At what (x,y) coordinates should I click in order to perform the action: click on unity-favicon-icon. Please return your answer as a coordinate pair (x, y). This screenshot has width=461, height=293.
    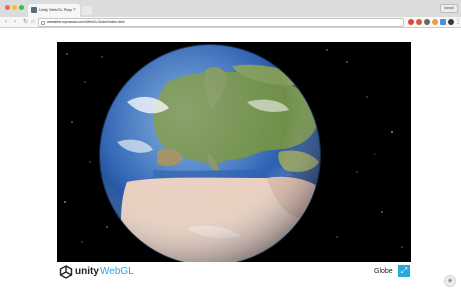
    Looking at the image, I should click on (34, 10).